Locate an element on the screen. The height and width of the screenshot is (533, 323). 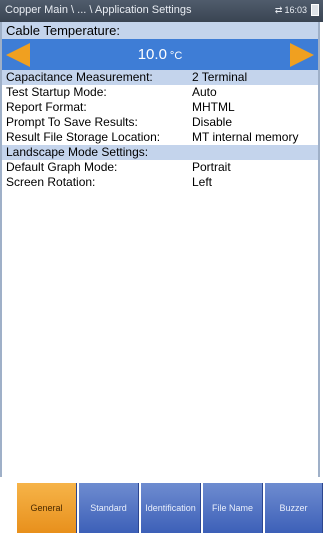
setting-value: Auto is located at coordinates (204, 92).